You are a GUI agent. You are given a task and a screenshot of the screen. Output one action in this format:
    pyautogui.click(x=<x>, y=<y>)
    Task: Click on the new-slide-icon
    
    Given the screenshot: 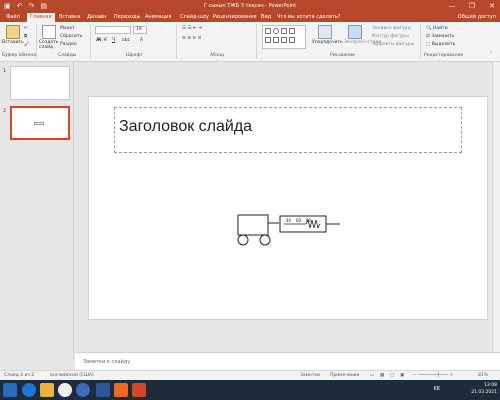 What is the action you would take?
    pyautogui.click(x=49, y=32)
    